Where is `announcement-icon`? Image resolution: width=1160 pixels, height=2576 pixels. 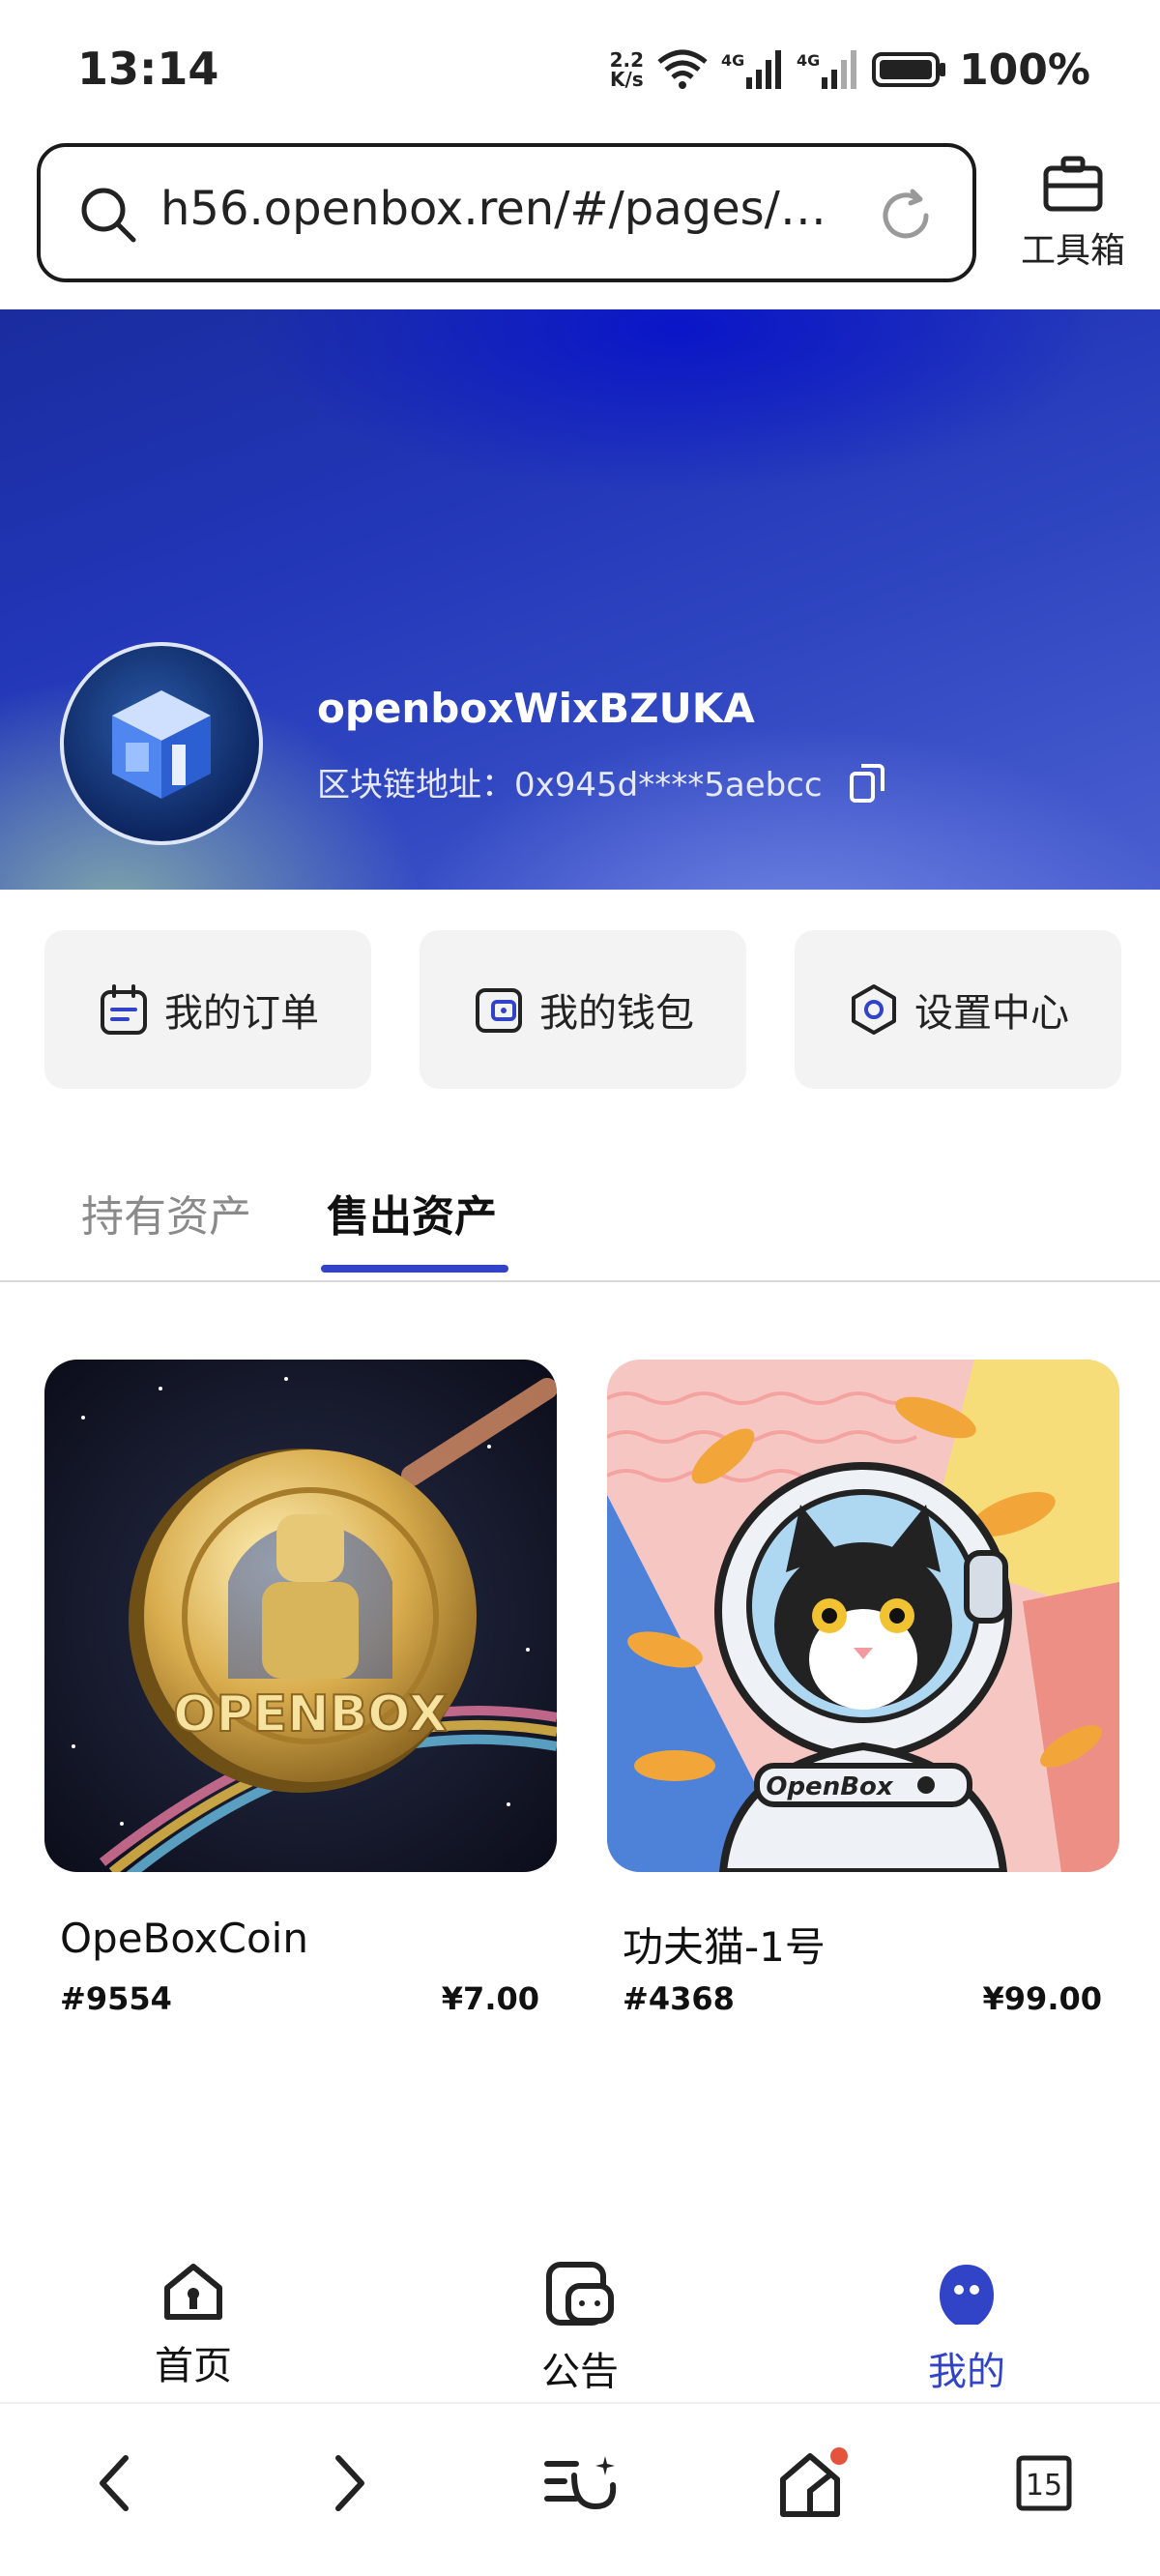
announcement-icon is located at coordinates (580, 2294).